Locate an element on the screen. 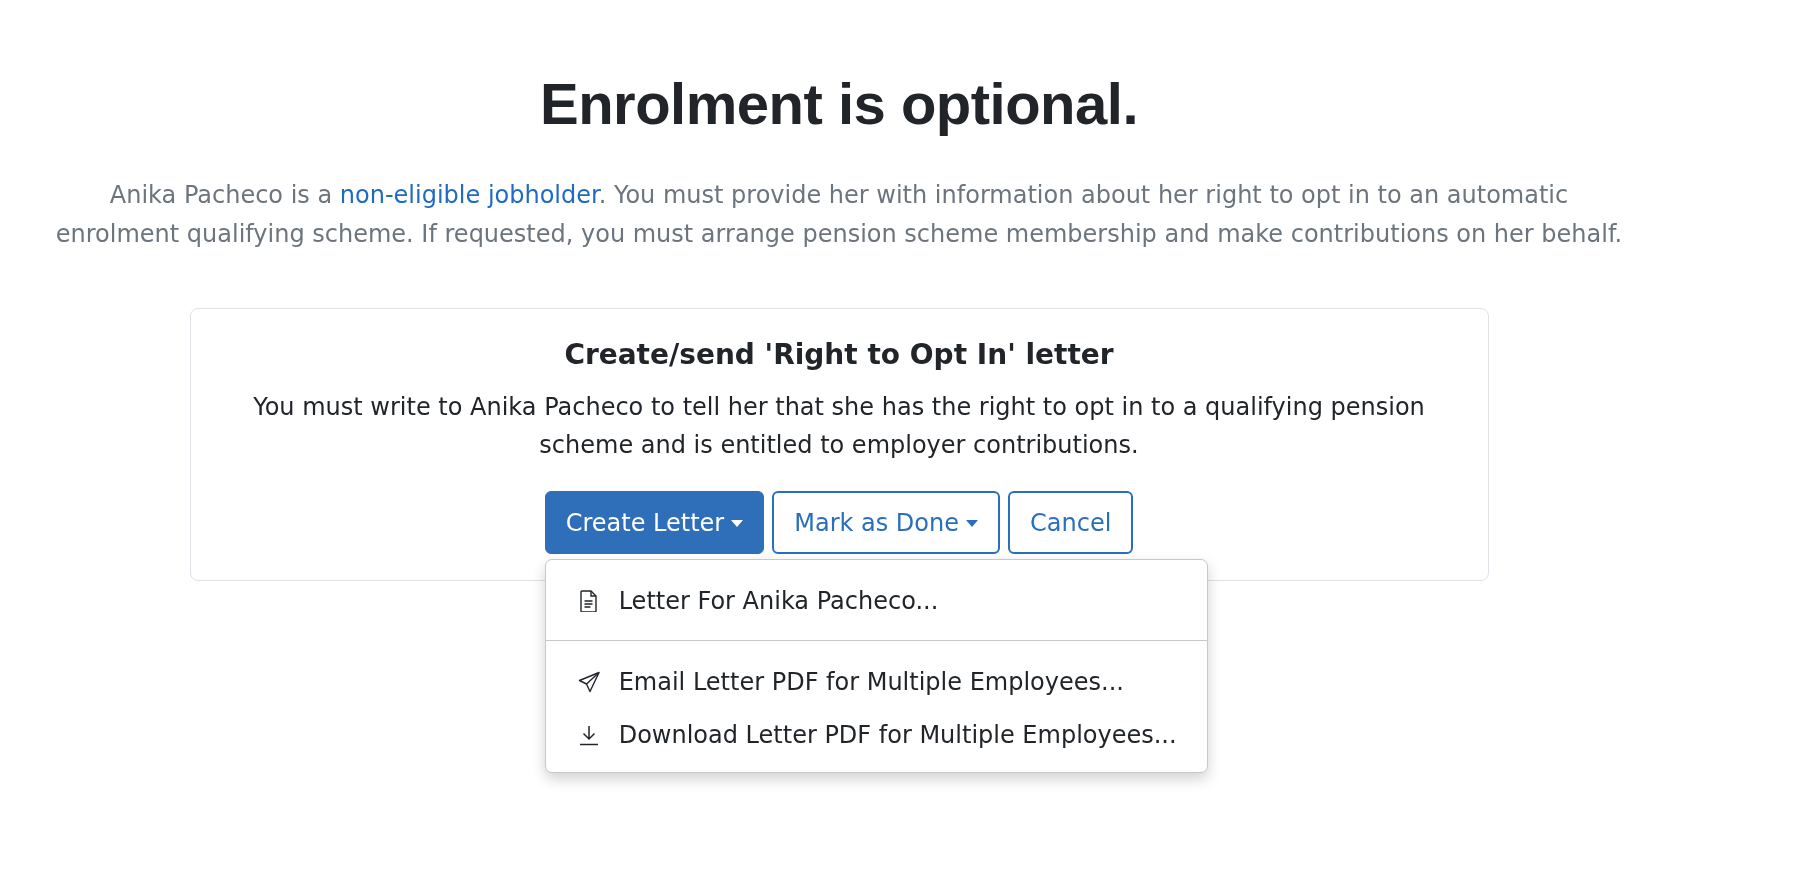  jobholder-link: non-eligible jobholder is located at coordinates (469, 195).